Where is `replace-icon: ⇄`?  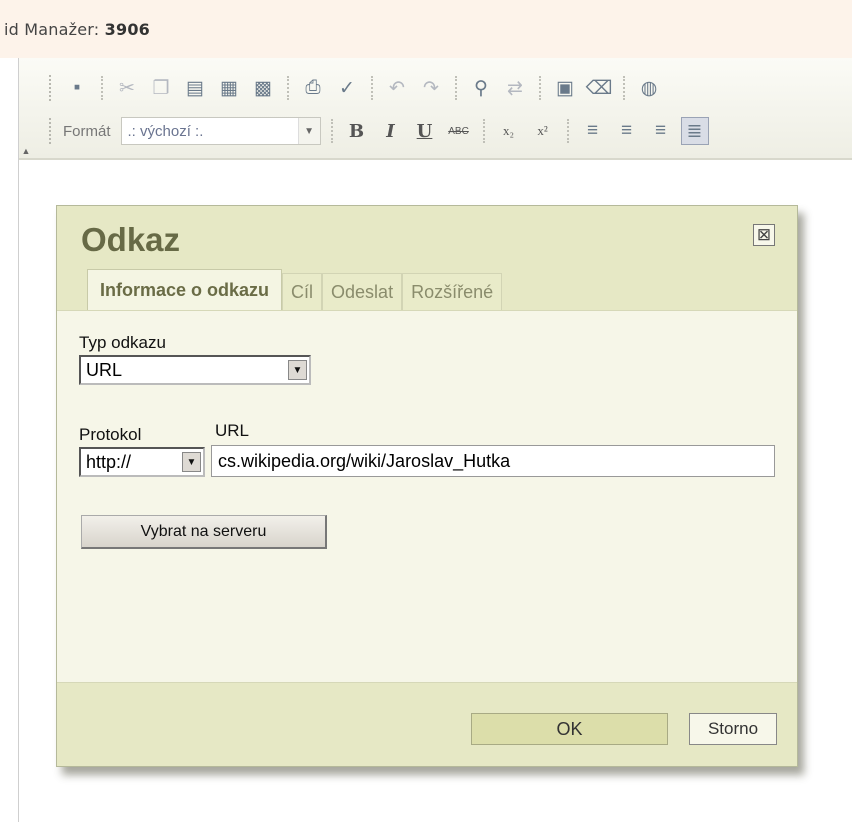
replace-icon: ⇄ is located at coordinates (515, 88).